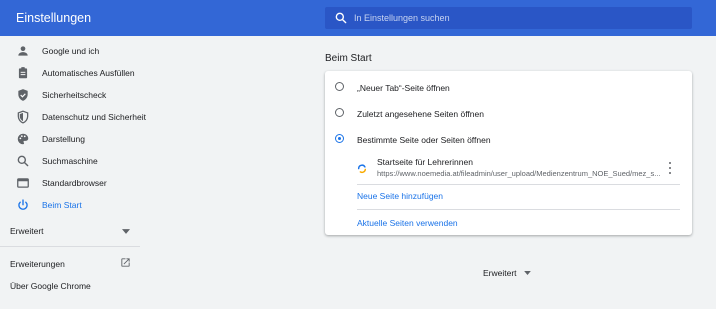  I want to click on sidebar-item-google-und-ich: Google und ich, so click(75, 51).